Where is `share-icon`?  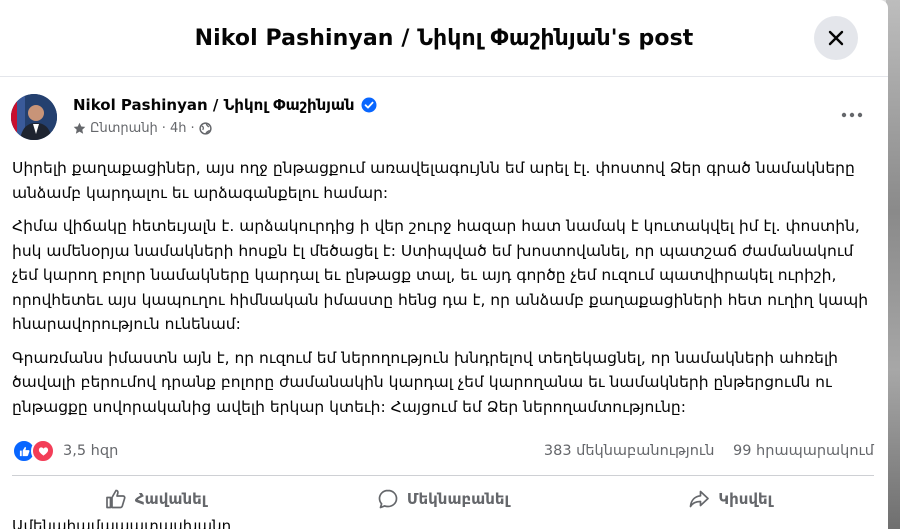 share-icon is located at coordinates (700, 499).